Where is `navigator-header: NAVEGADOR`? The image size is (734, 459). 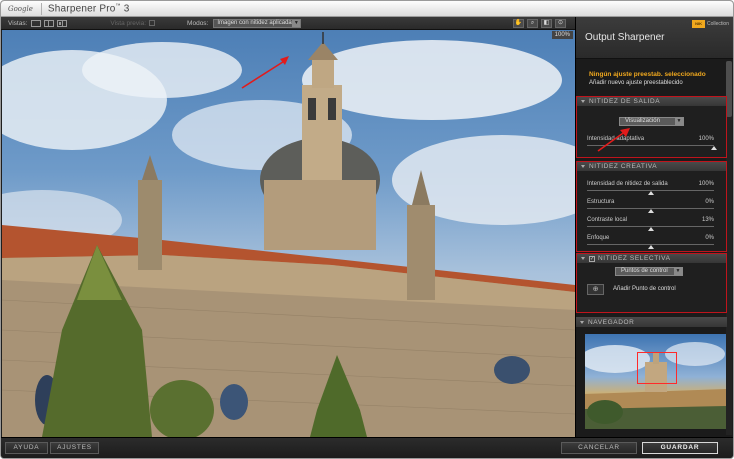 navigator-header: NAVEGADOR is located at coordinates (651, 322).